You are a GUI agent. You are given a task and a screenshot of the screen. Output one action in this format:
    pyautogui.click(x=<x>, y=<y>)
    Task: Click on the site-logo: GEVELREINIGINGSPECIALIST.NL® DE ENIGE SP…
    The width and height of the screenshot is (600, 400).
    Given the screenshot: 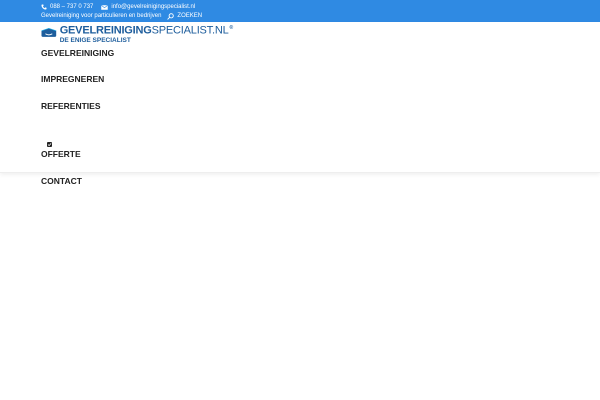 What is the action you would take?
    pyautogui.click(x=137, y=34)
    